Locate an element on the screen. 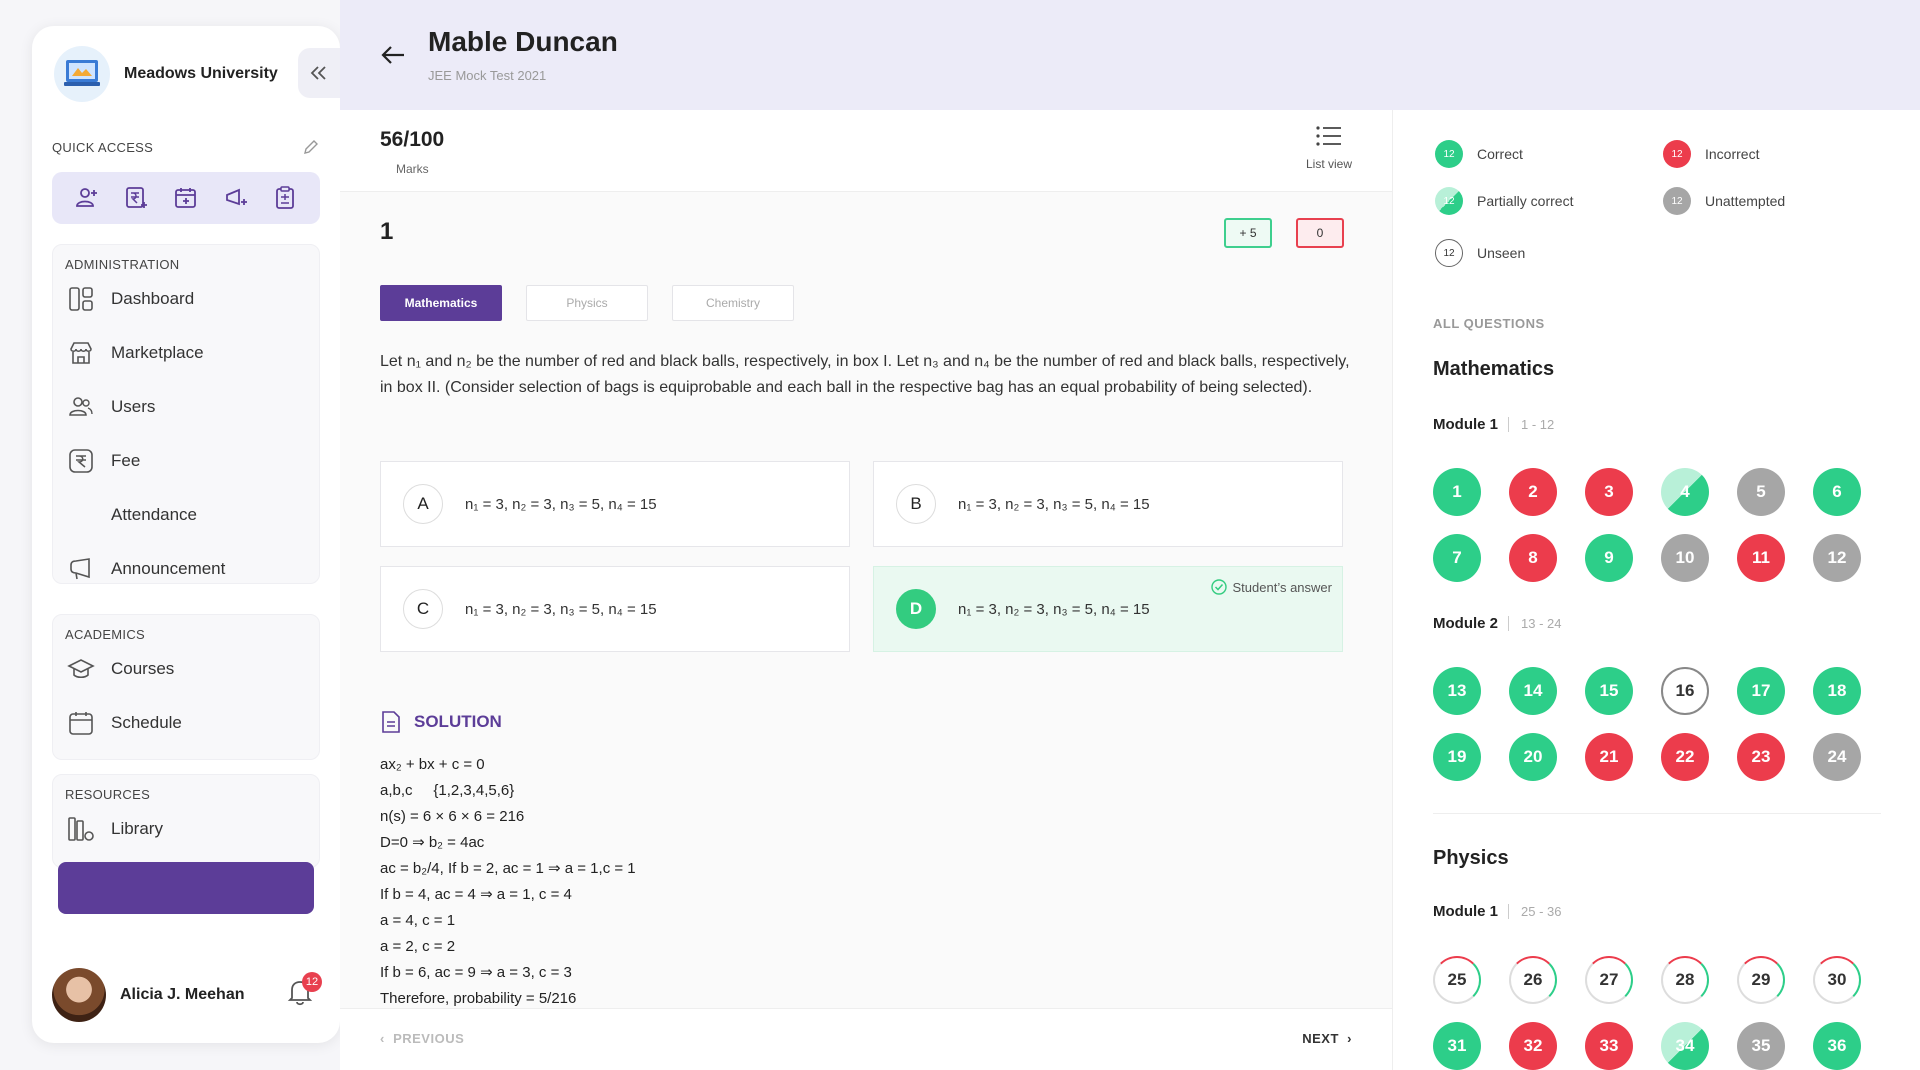  user-profile: Alicia J. Meehan 12 is located at coordinates (187, 995).